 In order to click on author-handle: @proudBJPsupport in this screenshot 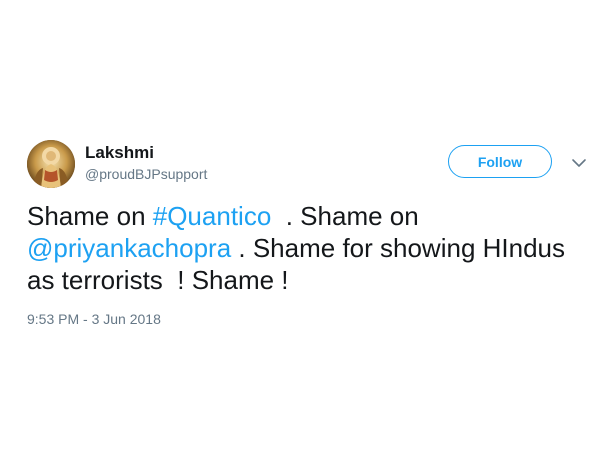, I will do `click(146, 174)`.